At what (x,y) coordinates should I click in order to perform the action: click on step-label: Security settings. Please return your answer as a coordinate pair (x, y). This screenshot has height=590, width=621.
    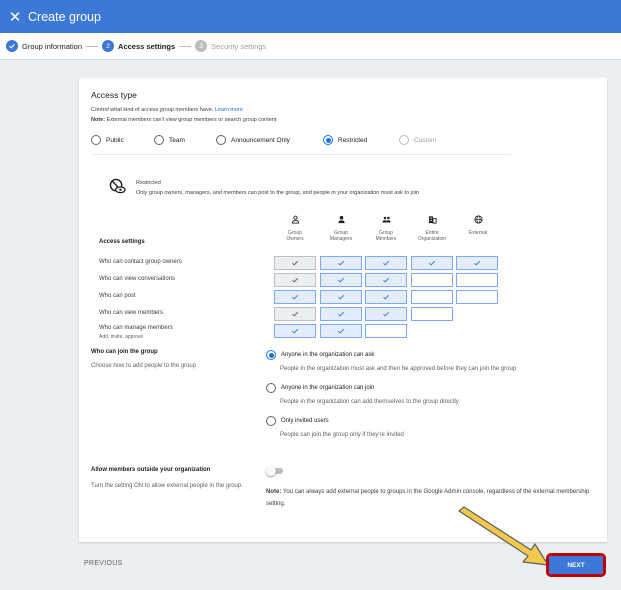
    Looking at the image, I should click on (239, 46).